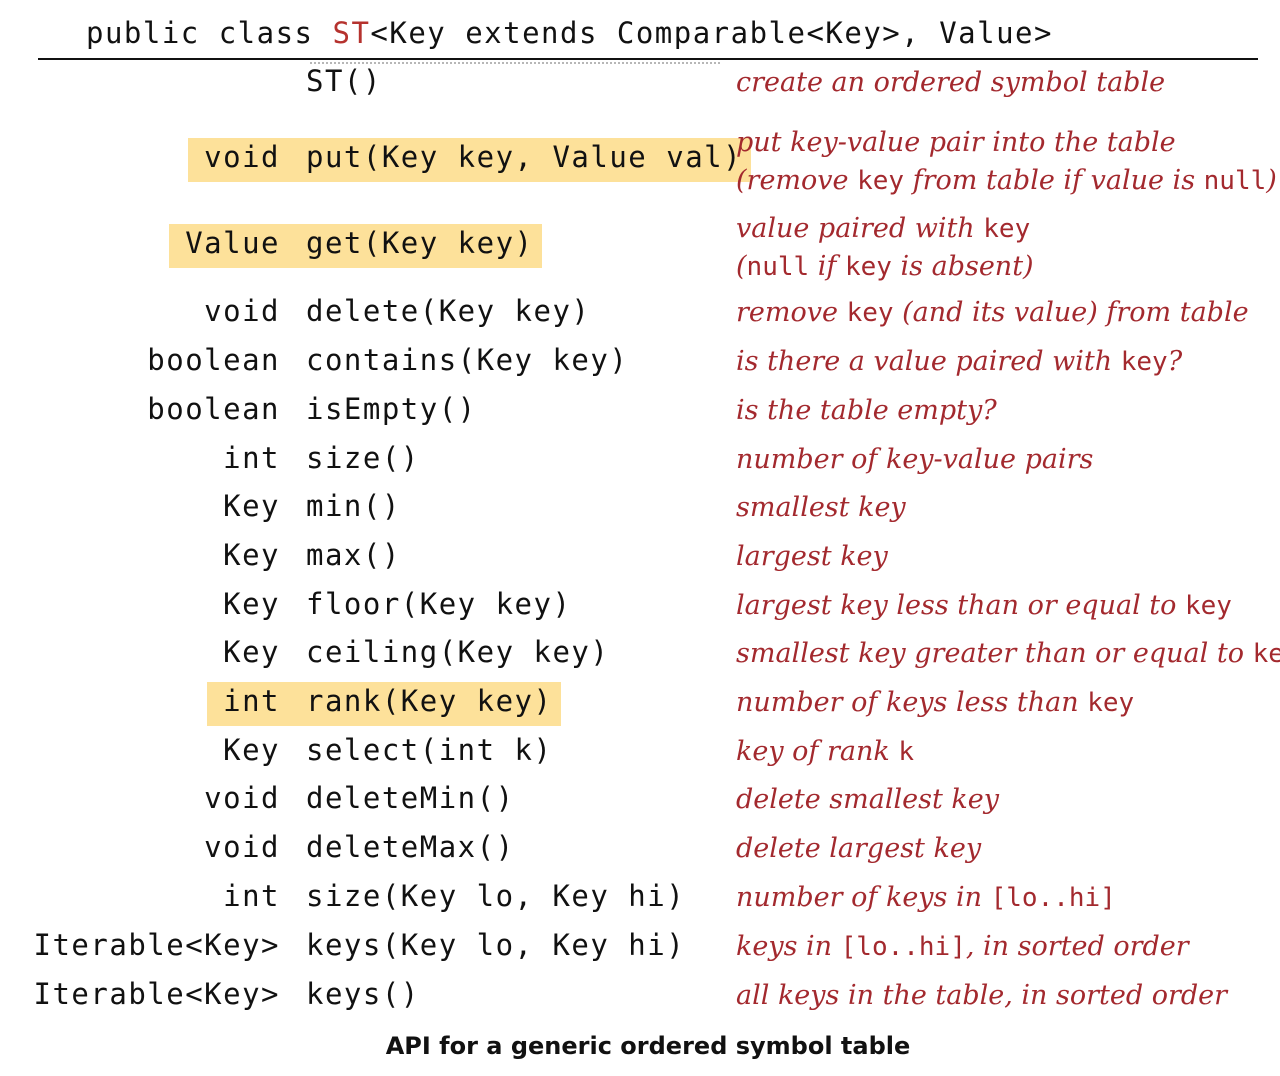 The image size is (1280, 1076). Describe the element at coordinates (353, 506) in the screenshot. I see `method-signature: min()` at that location.